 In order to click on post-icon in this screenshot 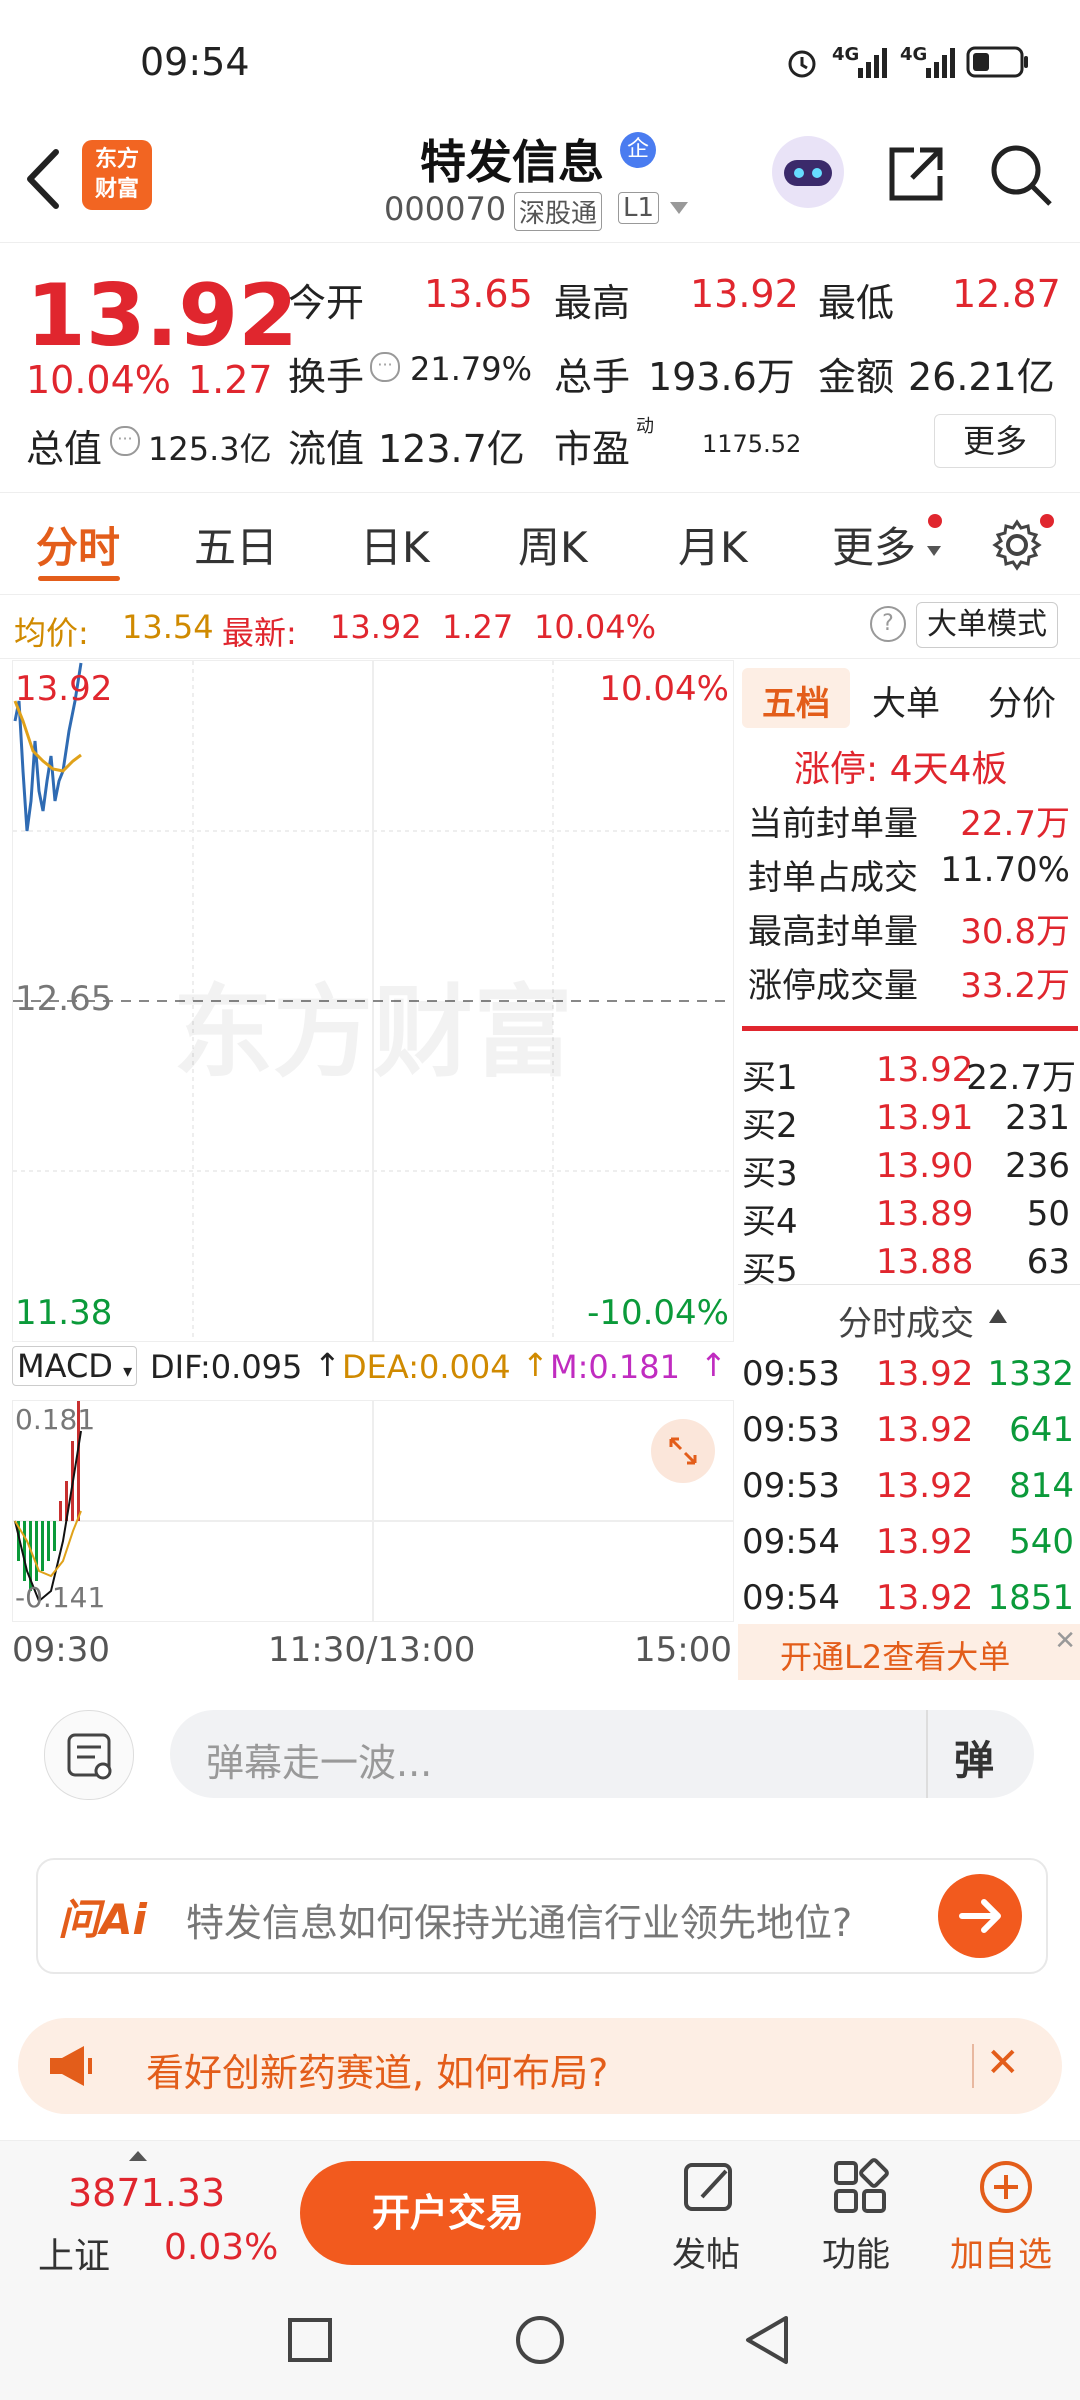, I will do `click(710, 2189)`.